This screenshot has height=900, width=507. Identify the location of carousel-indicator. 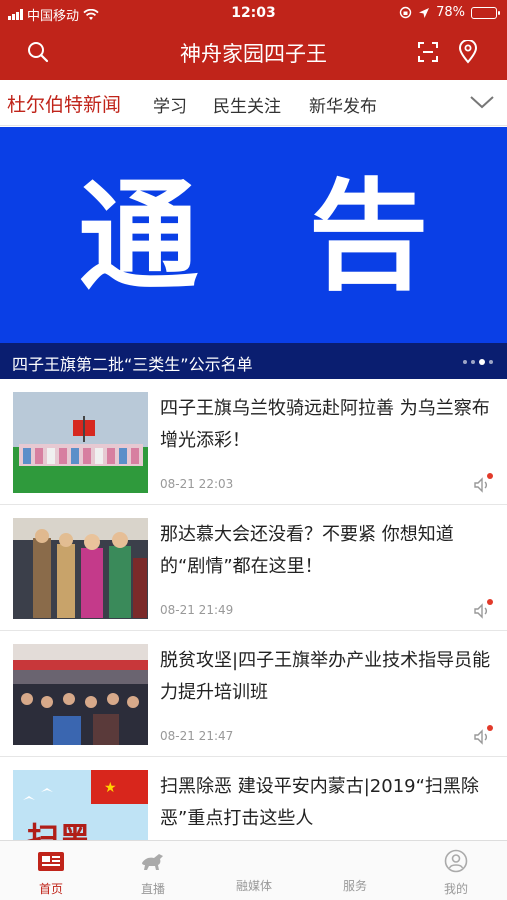
(478, 362).